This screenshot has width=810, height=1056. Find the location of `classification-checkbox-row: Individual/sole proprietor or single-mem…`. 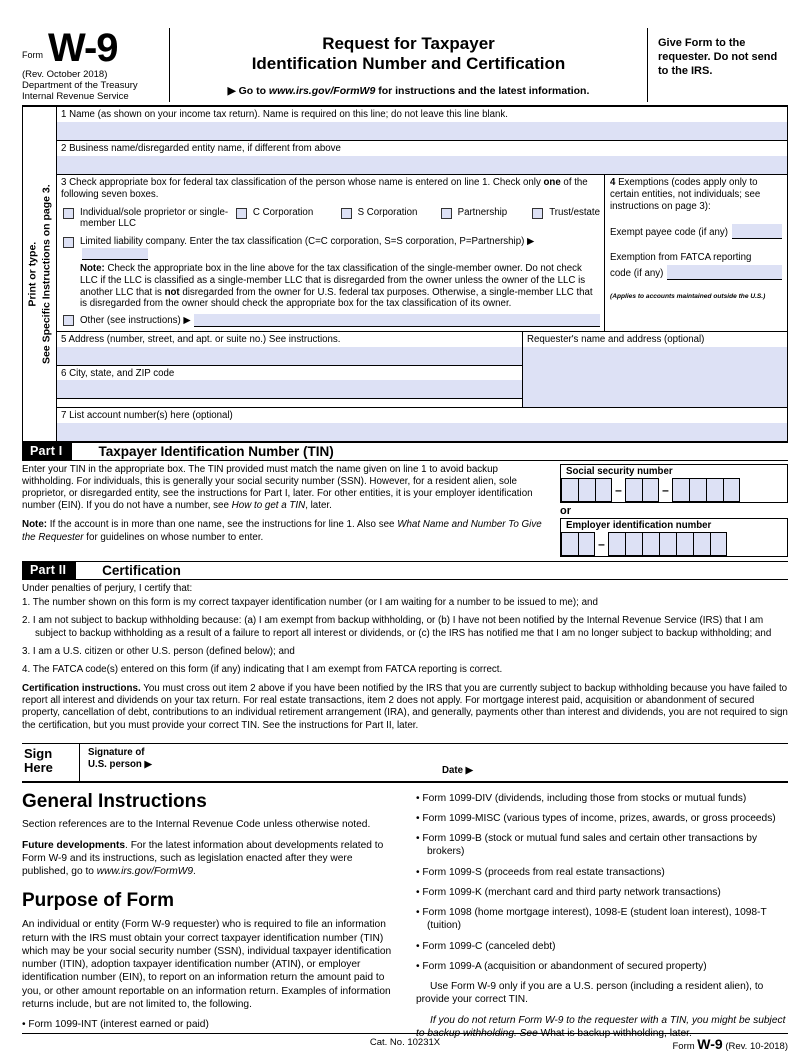

classification-checkbox-row: Individual/sole proprietor or single-mem… is located at coordinates (330, 215).